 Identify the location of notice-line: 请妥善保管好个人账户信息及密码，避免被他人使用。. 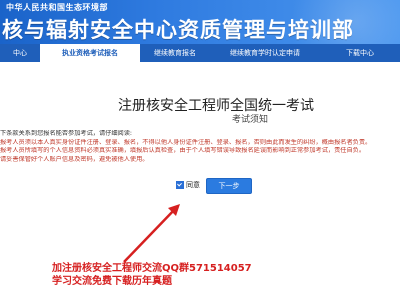
(74, 159).